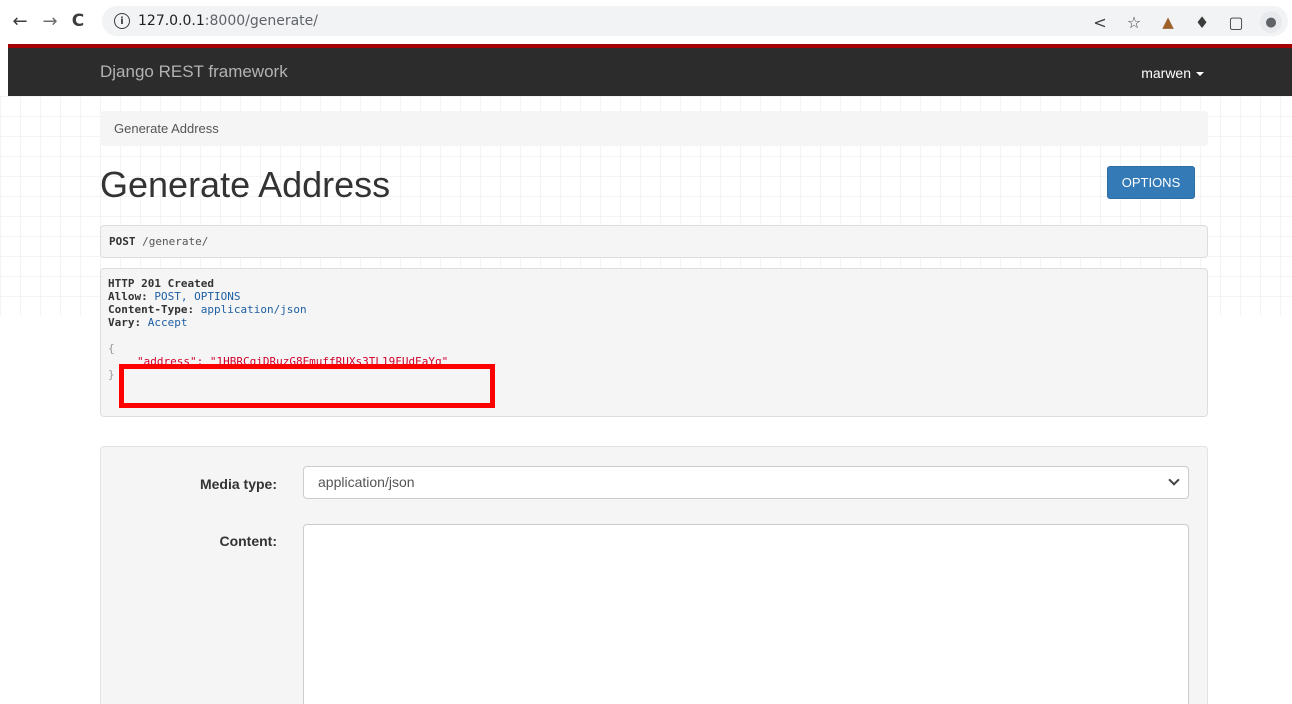 This screenshot has width=1292, height=704. What do you see at coordinates (1202, 22) in the screenshot?
I see `puzzle-icon: ♦` at bounding box center [1202, 22].